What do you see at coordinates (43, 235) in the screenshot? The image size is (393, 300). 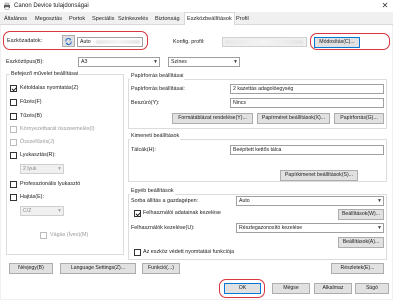 I see `trim-checkbox` at bounding box center [43, 235].